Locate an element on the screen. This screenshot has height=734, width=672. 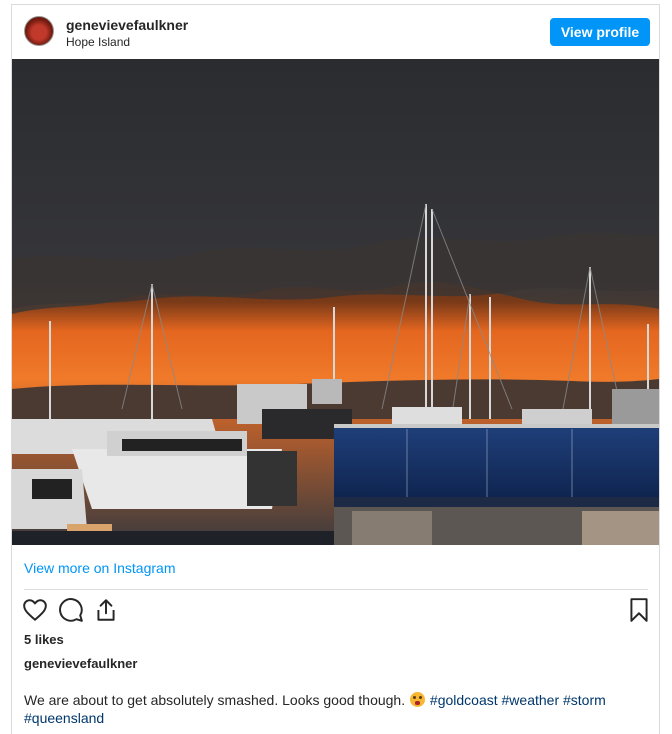
view-more-link: View more on Instagram is located at coordinates (99, 568).